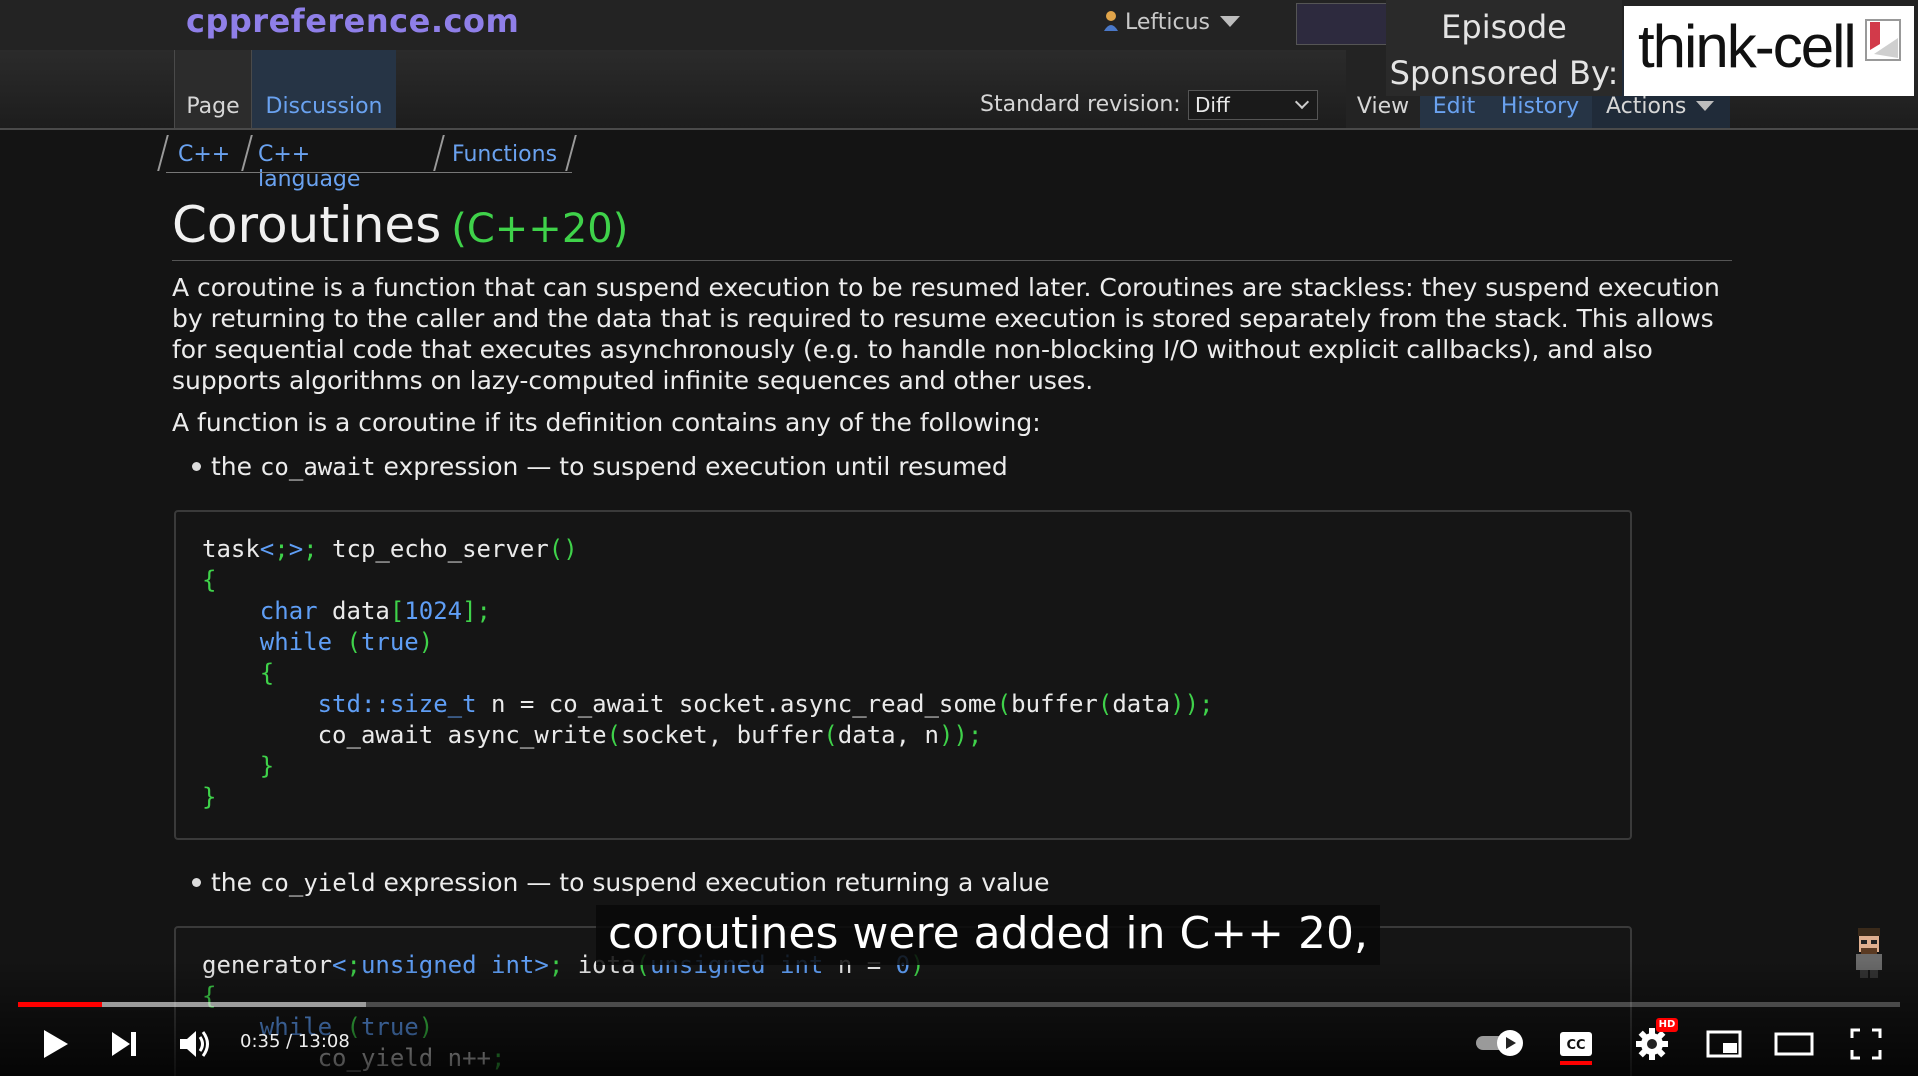 This screenshot has height=1076, width=1918. I want to click on inline-code: co_yield, so click(318, 883).